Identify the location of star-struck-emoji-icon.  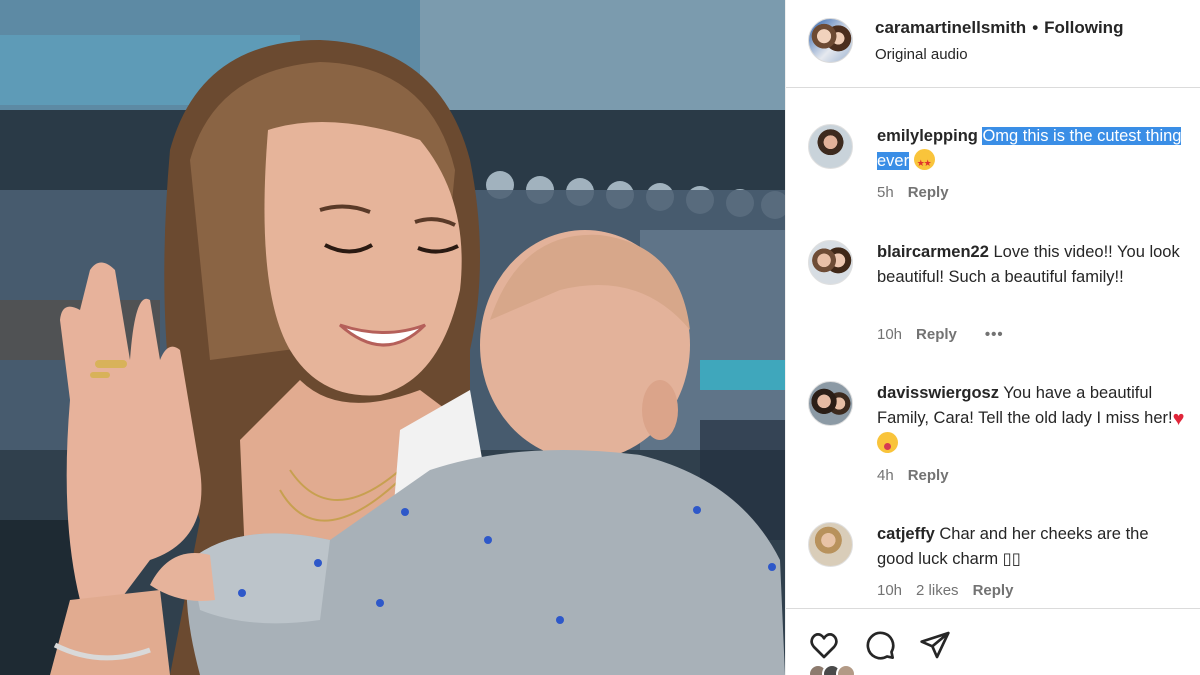
(924, 162).